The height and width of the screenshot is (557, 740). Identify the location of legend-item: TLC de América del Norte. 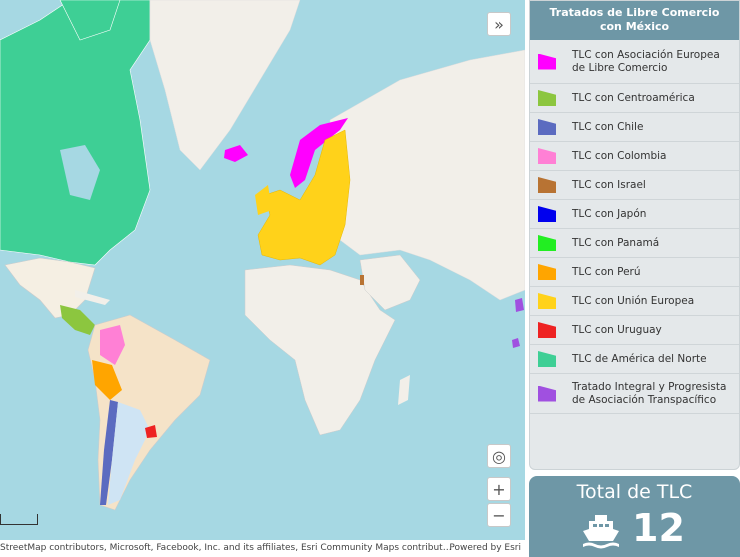
(634, 359).